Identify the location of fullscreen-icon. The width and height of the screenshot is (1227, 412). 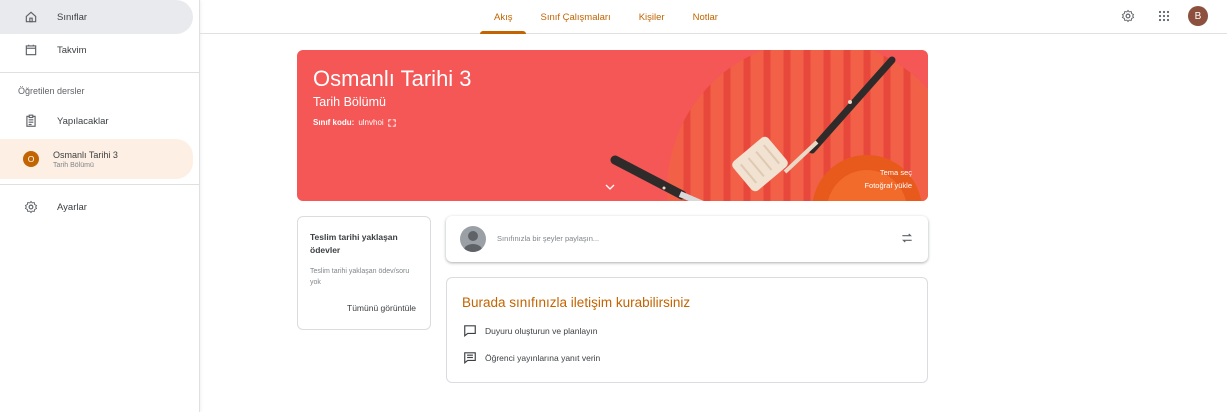
(392, 122).